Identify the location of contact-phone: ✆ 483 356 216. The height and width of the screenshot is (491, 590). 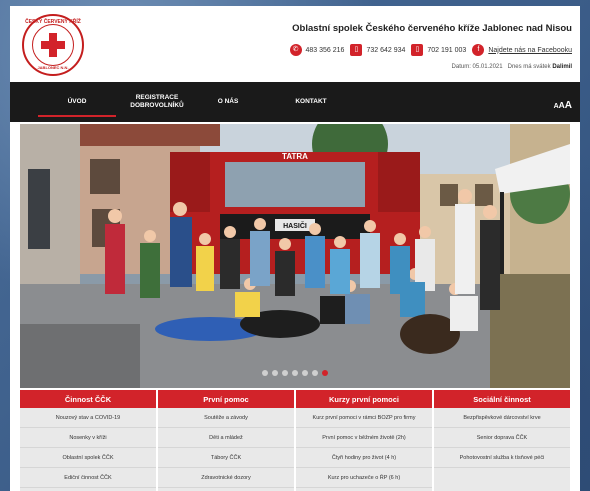
(317, 50).